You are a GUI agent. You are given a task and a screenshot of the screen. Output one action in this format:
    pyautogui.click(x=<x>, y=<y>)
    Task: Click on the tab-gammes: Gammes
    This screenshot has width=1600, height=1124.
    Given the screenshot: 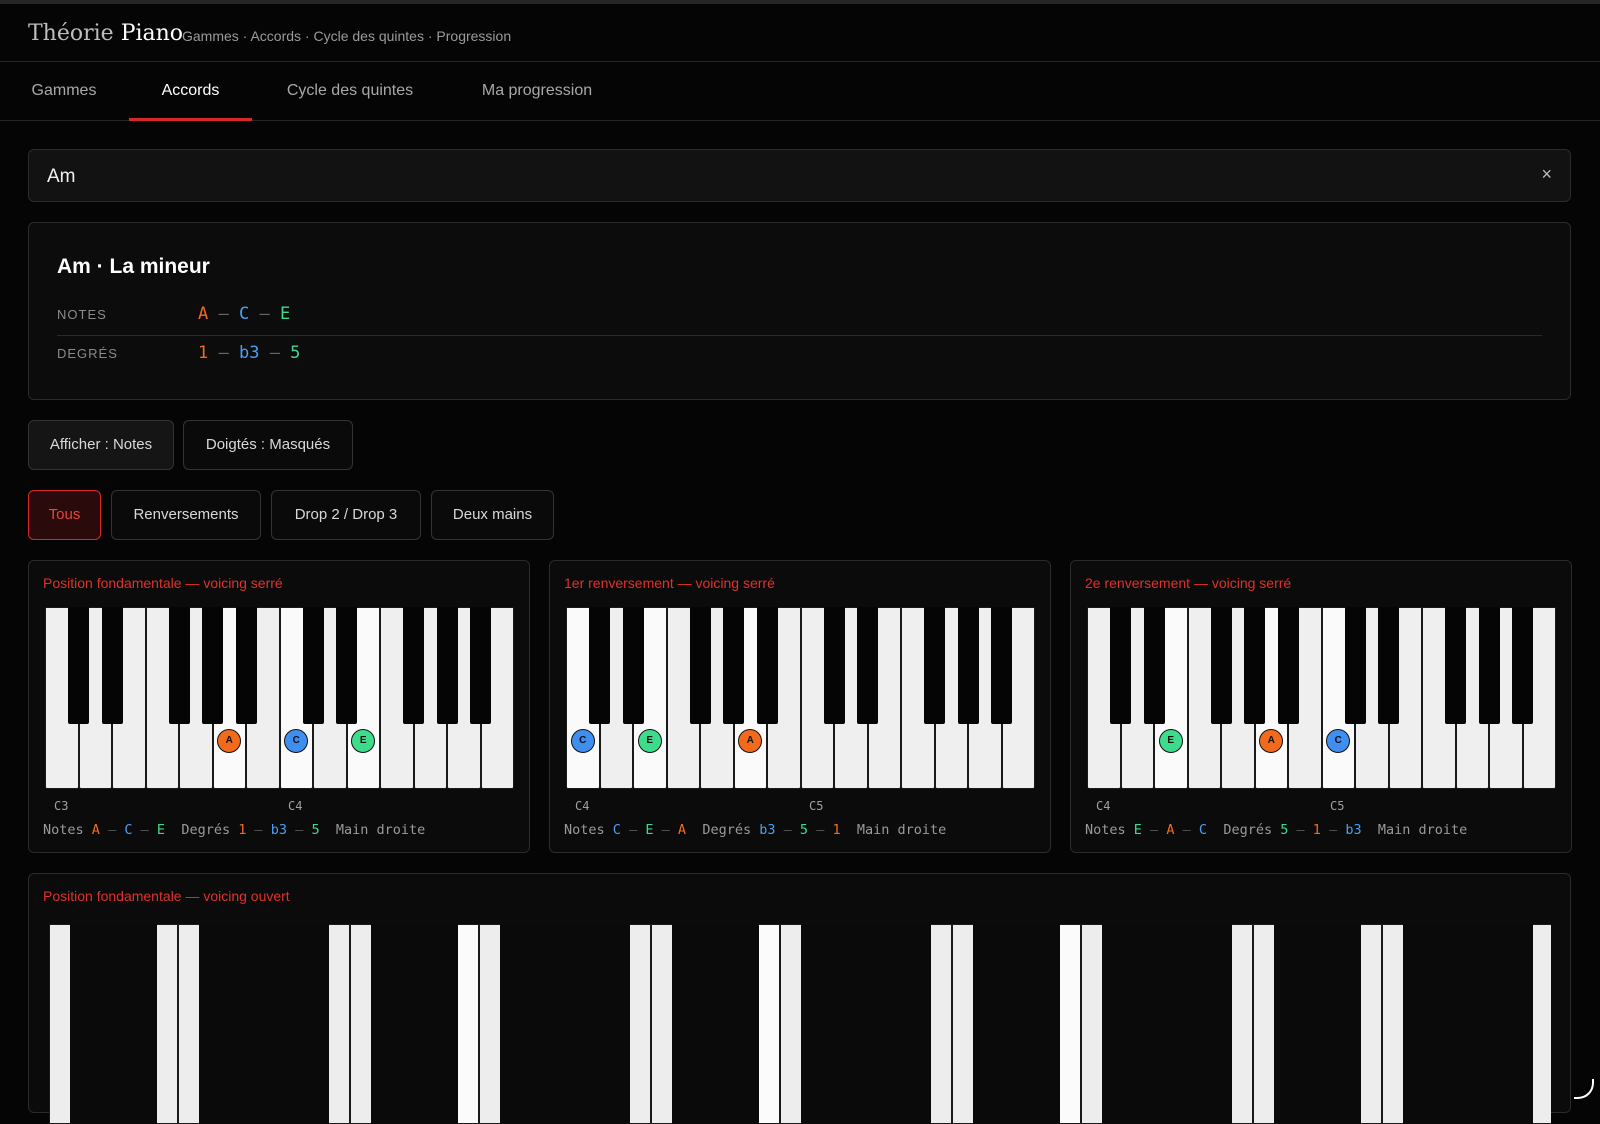 What is the action you would take?
    pyautogui.click(x=64, y=91)
    